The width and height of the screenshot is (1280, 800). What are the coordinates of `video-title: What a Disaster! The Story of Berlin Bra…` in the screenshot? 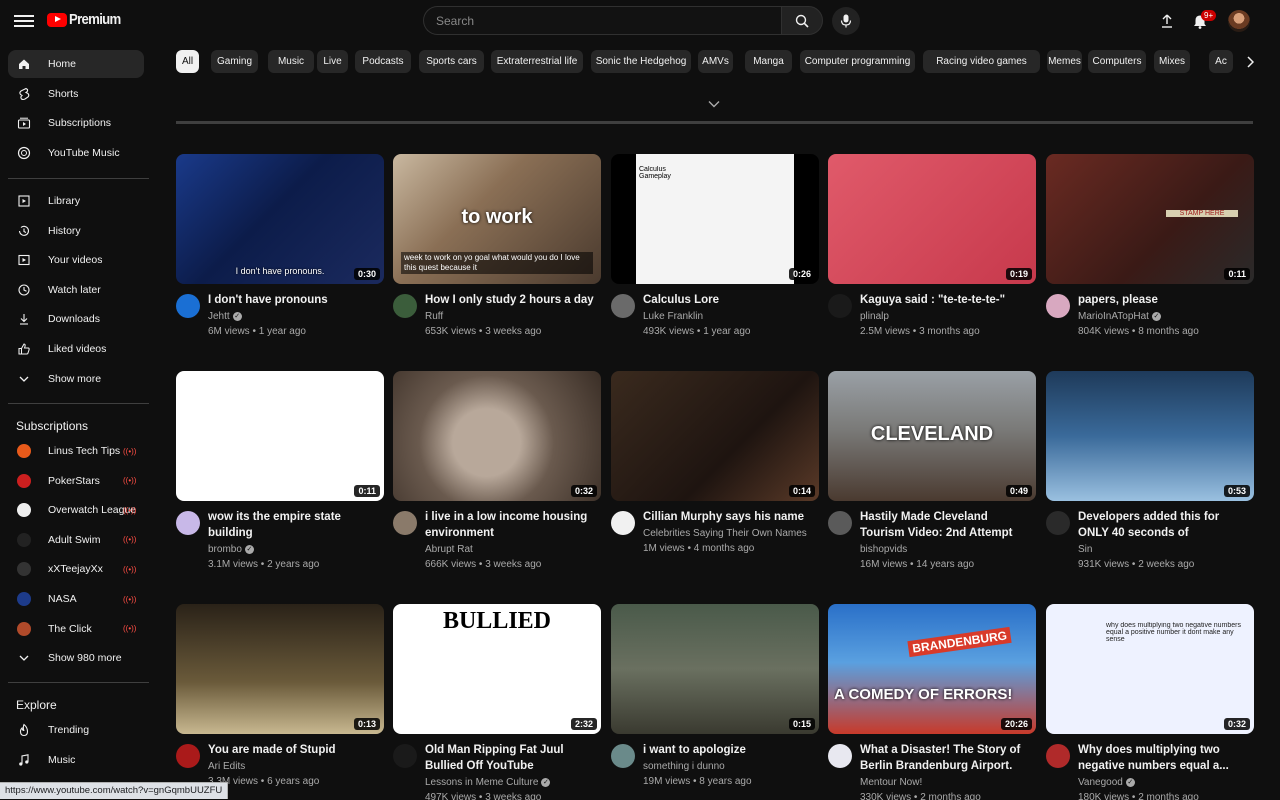 It's located at (945, 758).